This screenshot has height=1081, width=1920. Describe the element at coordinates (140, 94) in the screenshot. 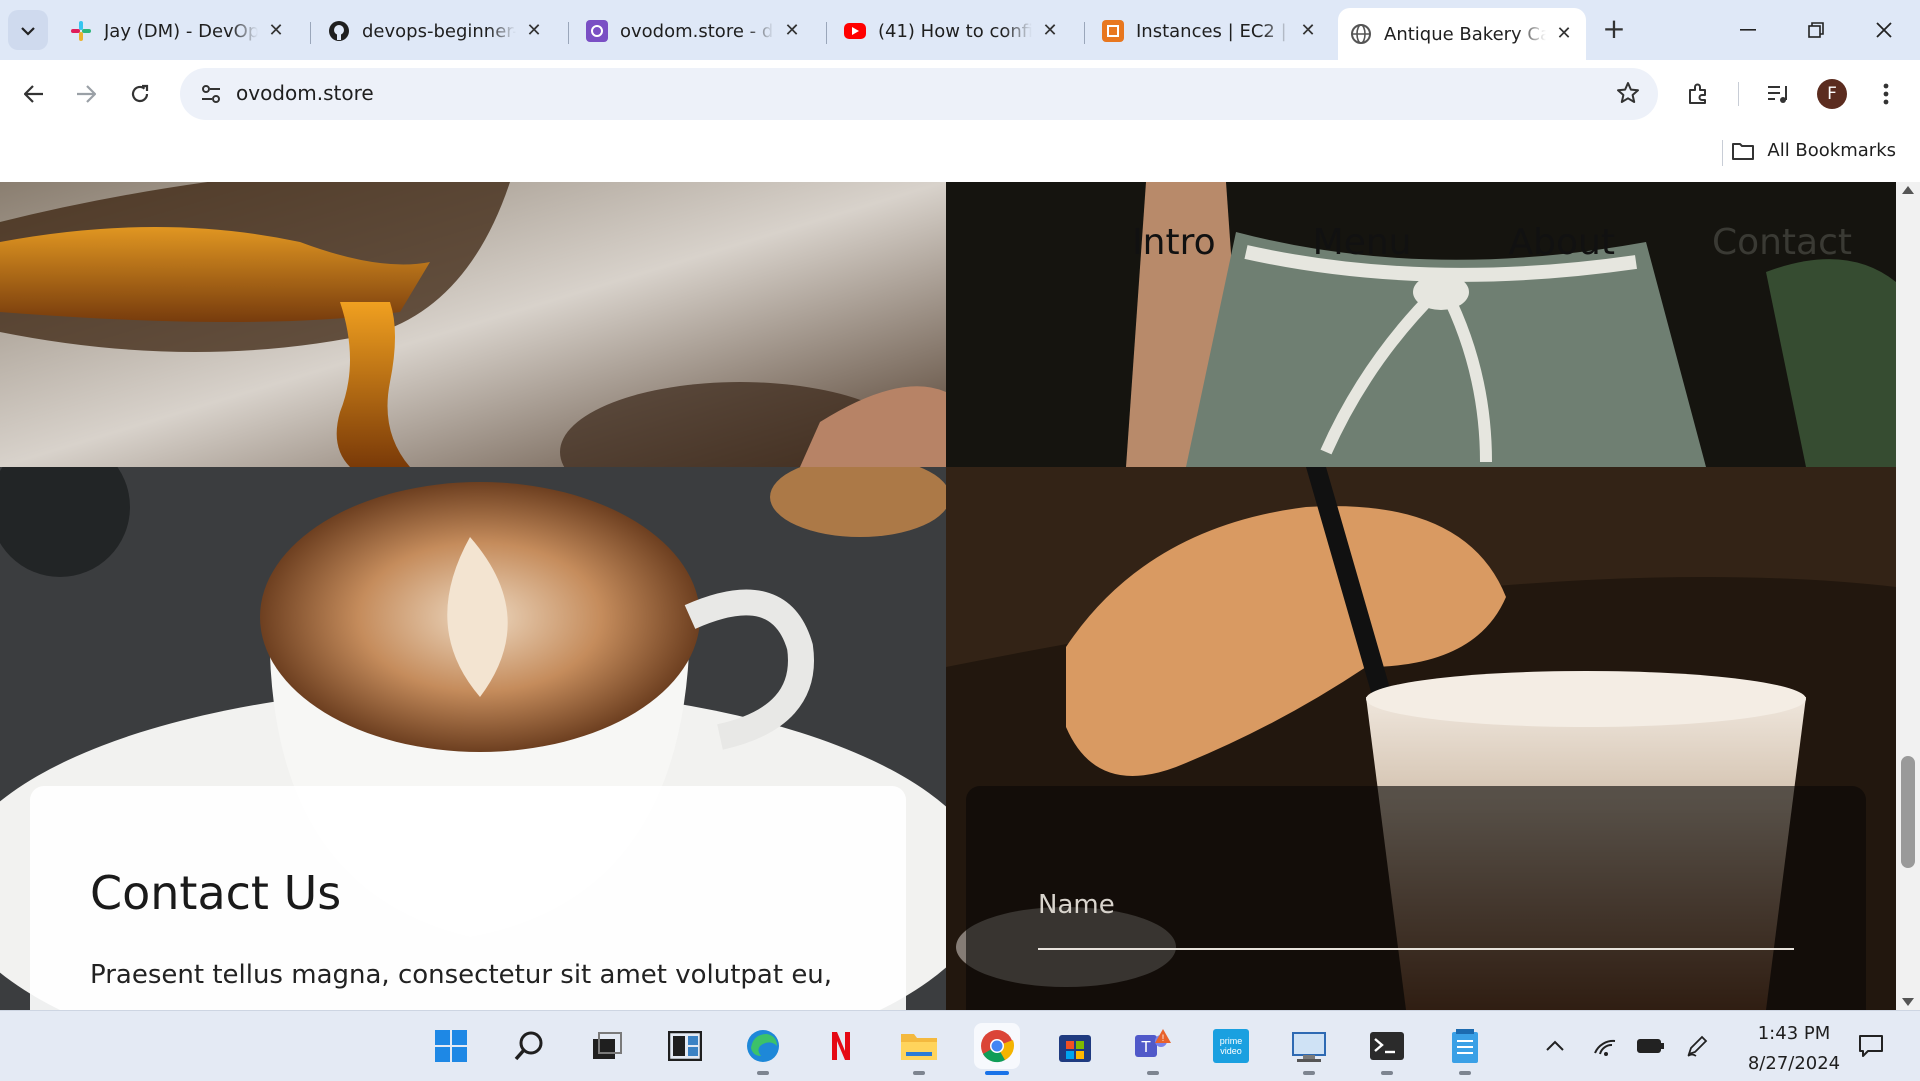

I see `reload-button` at that location.